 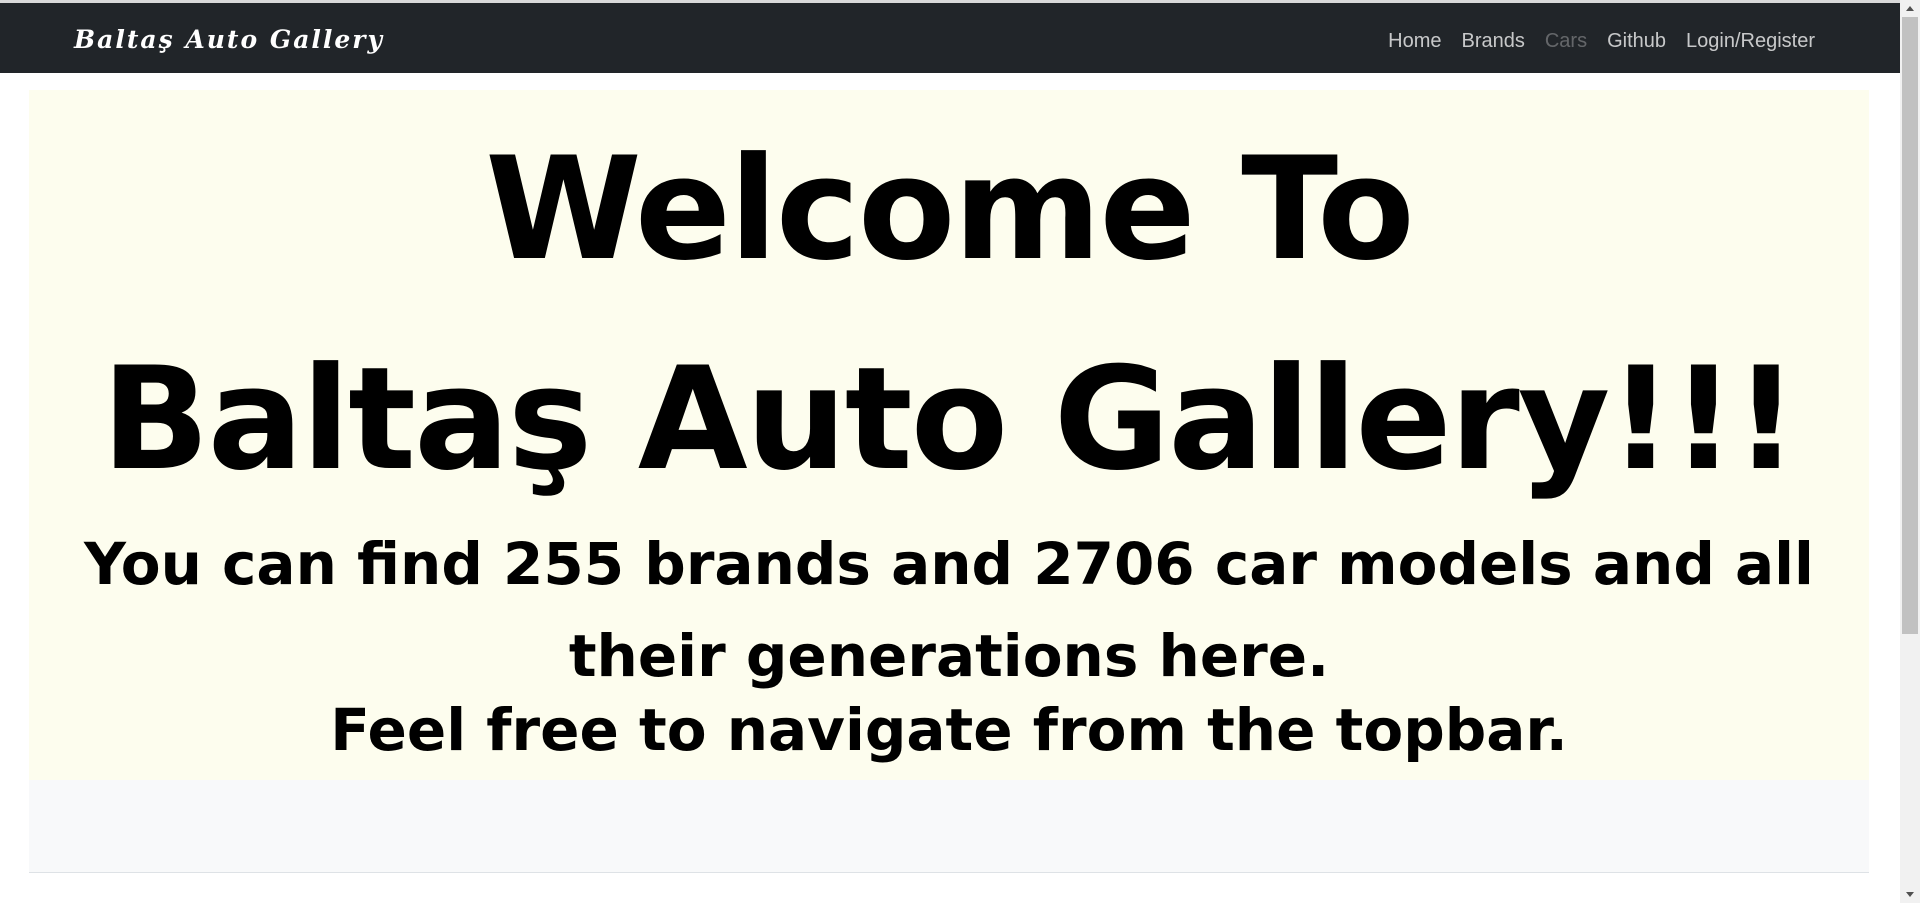 I want to click on footer-area, so click(x=949, y=826).